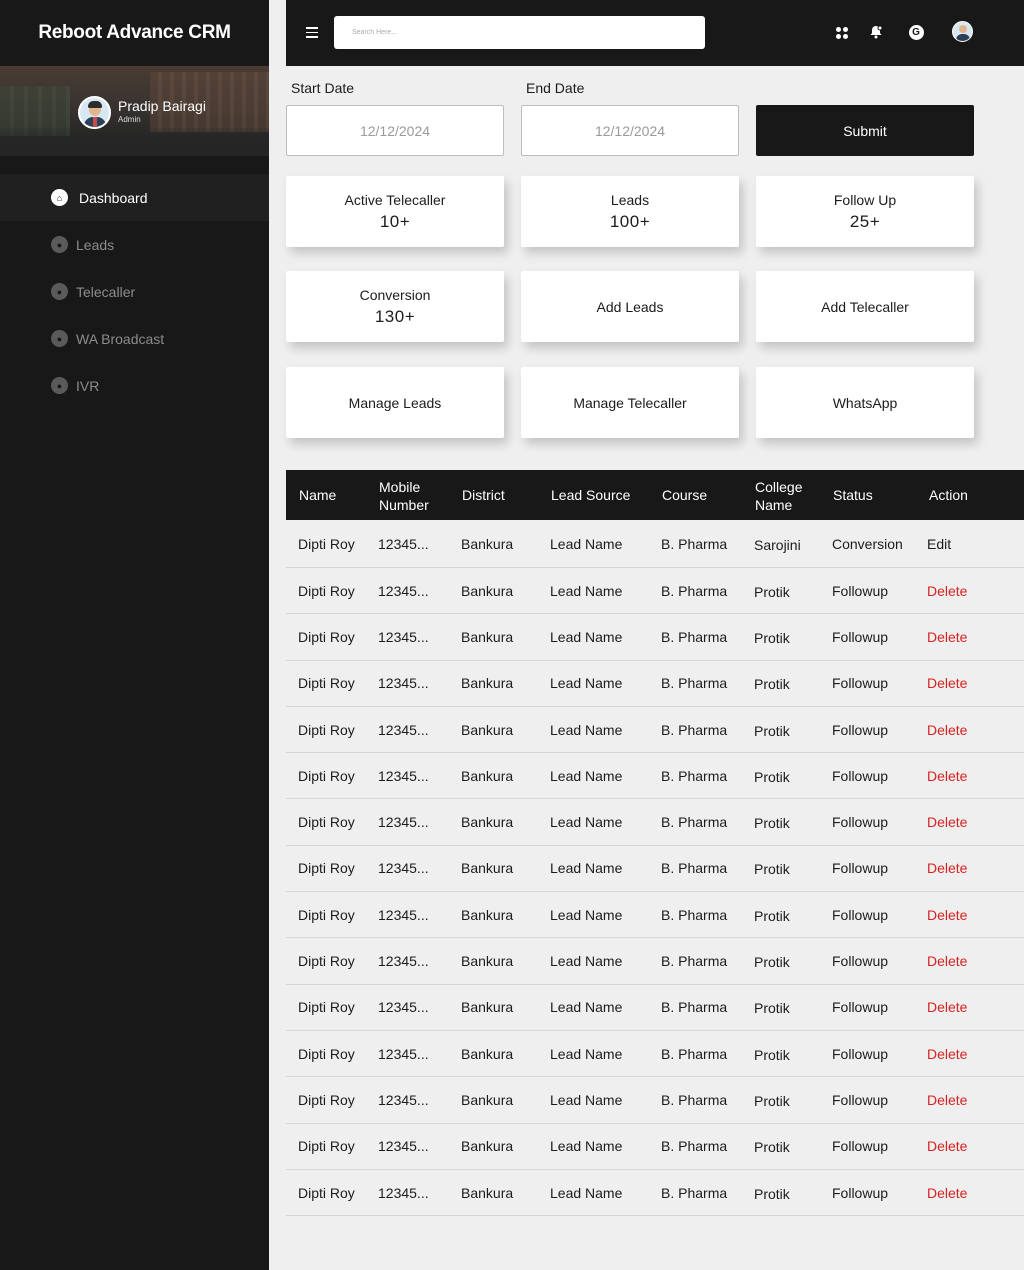  I want to click on end-date-label: End Date, so click(555, 88).